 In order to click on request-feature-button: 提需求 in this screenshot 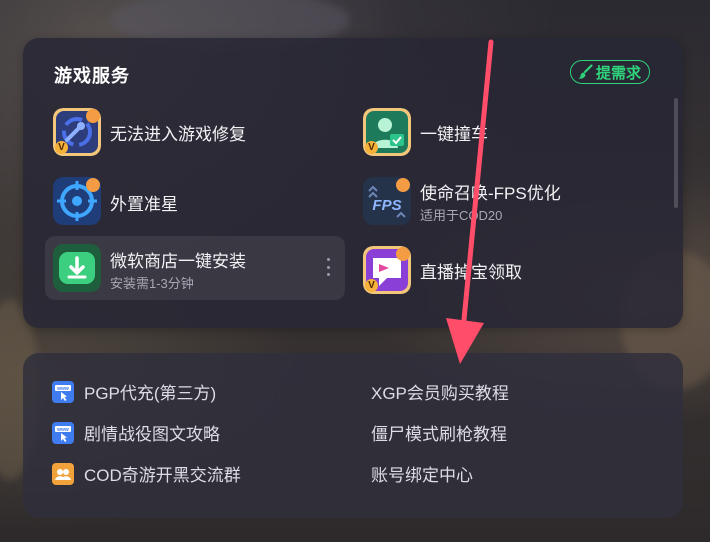, I will do `click(609, 72)`.